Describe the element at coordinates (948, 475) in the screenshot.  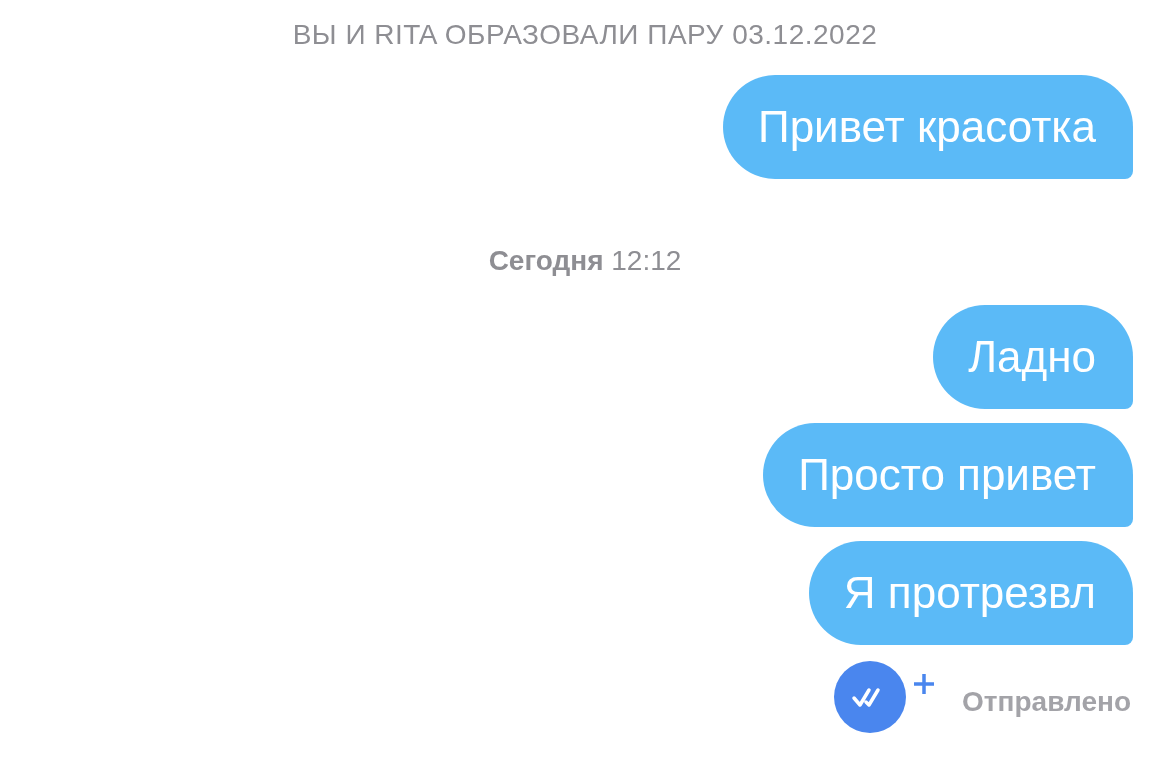
I see `message-bubble: Просто привет` at that location.